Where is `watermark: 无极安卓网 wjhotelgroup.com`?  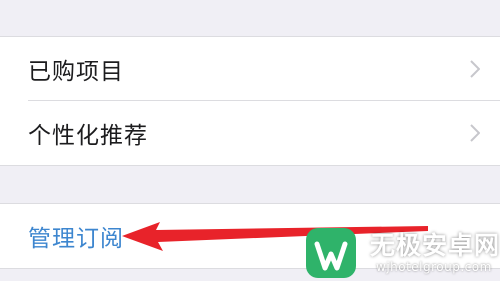
watermark: 无极安卓网 wjhotelgroup.com is located at coordinates (400, 251).